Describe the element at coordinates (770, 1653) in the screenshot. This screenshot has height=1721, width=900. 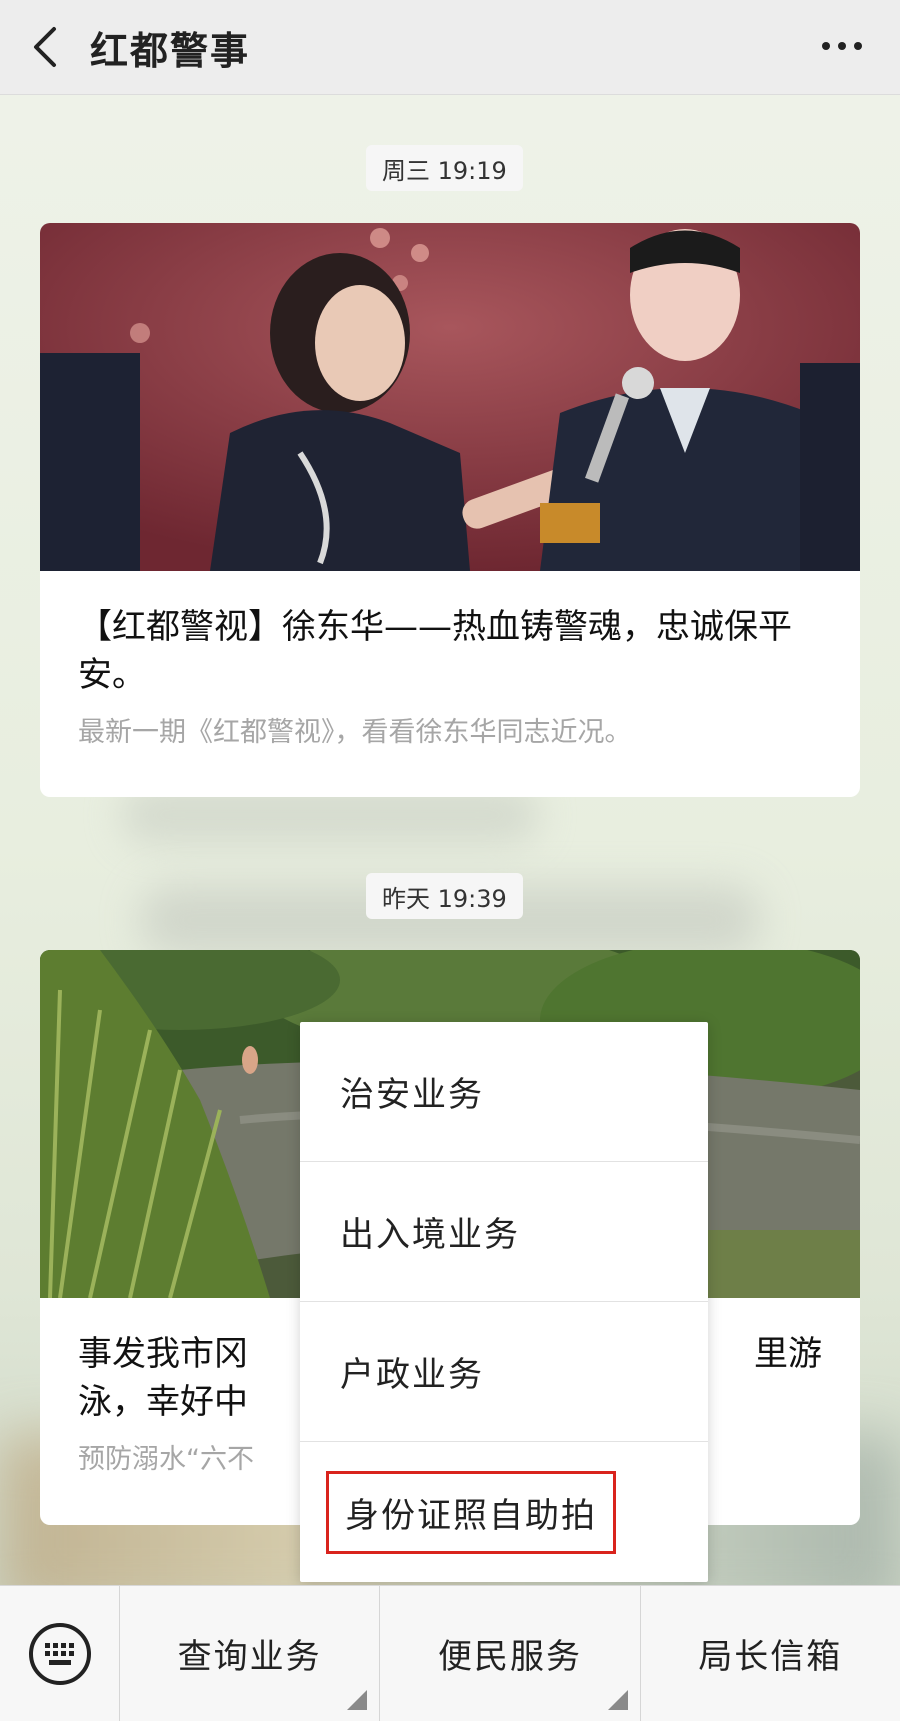
I see `menu-tab-director-mailbox: 局长信箱` at that location.